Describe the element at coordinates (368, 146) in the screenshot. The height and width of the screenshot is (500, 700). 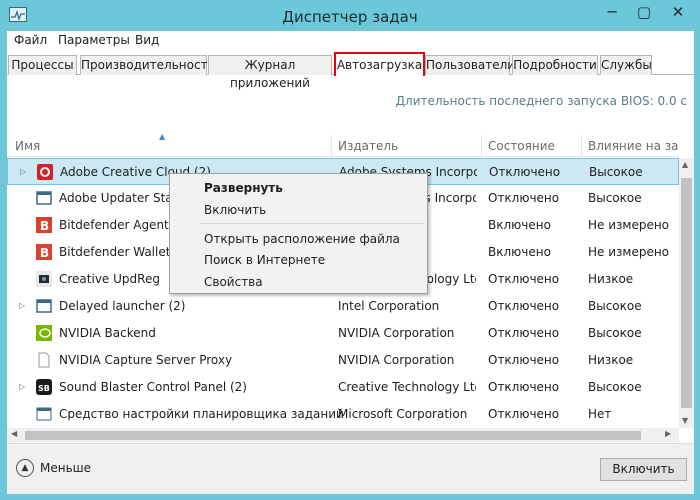
I see `column-publisher: Издатель` at that location.